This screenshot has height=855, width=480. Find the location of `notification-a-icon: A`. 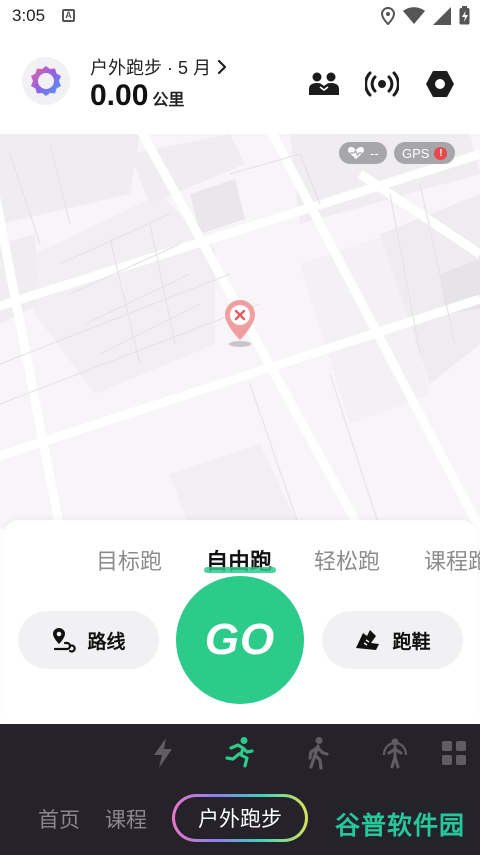

notification-a-icon: A is located at coordinates (68, 15).